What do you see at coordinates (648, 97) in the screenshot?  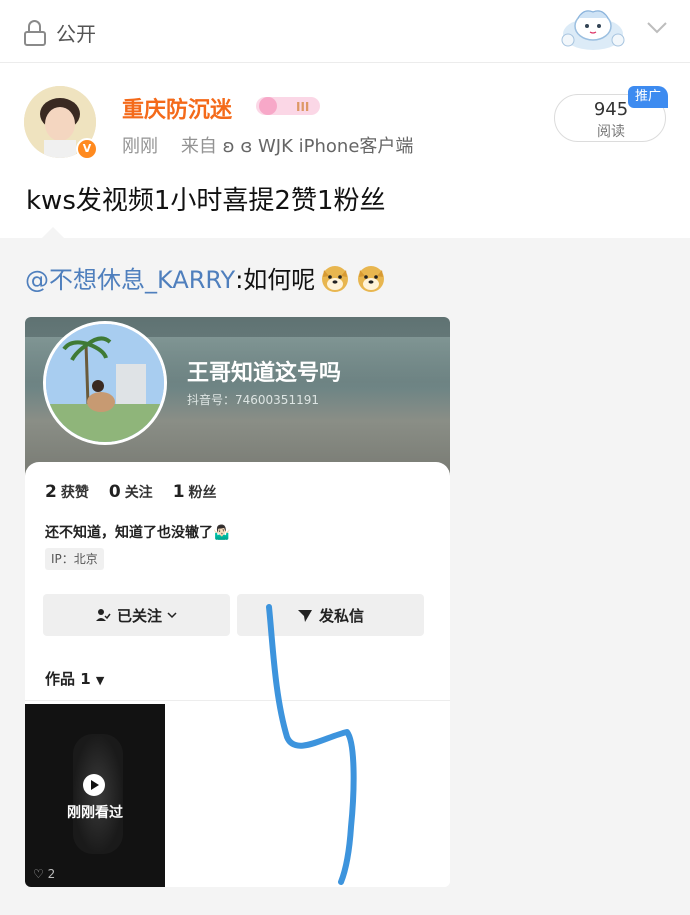 I see `promo-tag: 推广` at bounding box center [648, 97].